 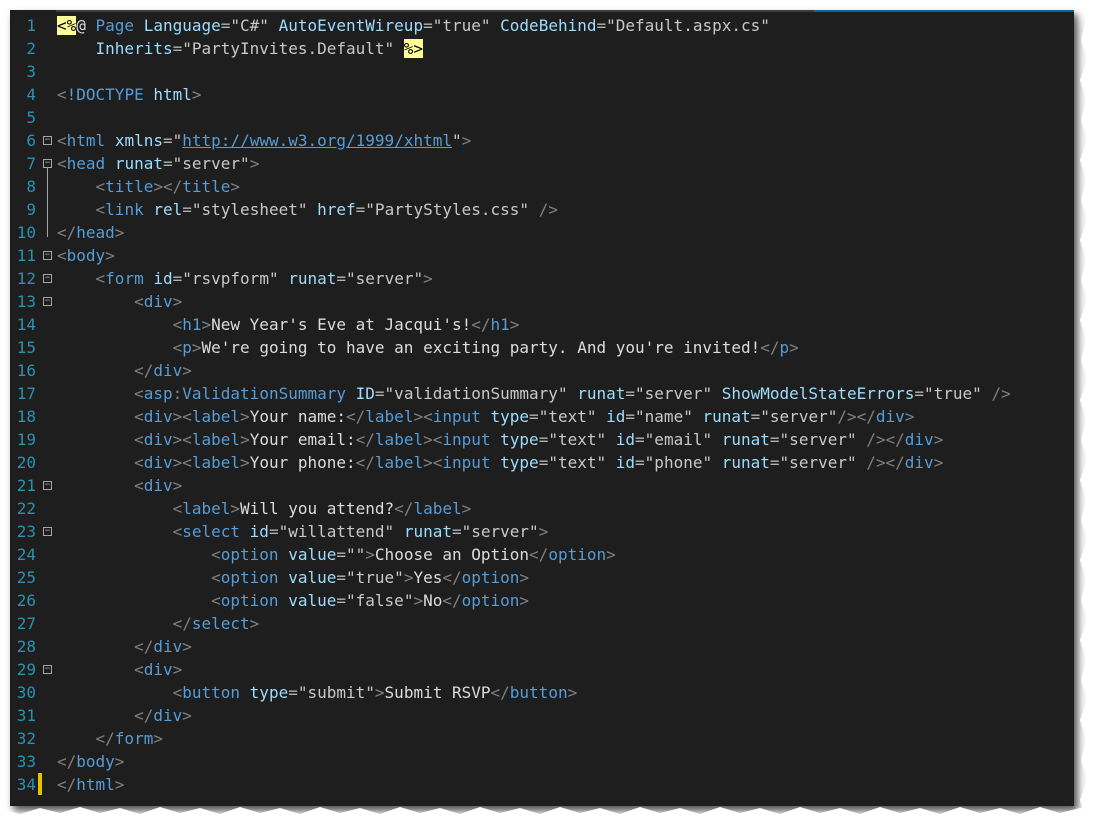 What do you see at coordinates (31, 186) in the screenshot?
I see `line-number: 8` at bounding box center [31, 186].